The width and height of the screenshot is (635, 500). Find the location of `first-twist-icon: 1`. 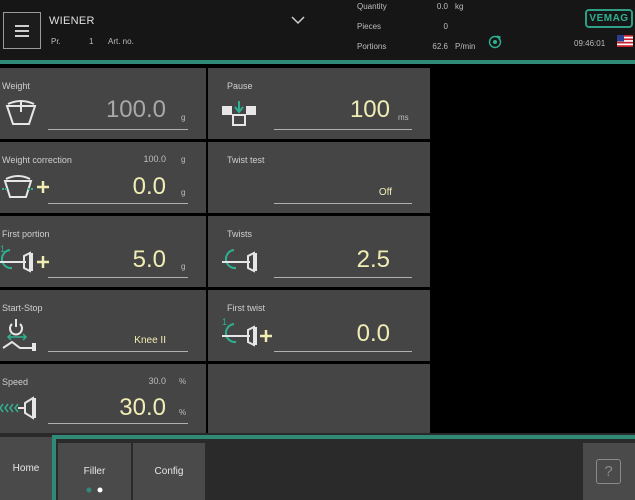

first-twist-icon: 1 is located at coordinates (247, 332).